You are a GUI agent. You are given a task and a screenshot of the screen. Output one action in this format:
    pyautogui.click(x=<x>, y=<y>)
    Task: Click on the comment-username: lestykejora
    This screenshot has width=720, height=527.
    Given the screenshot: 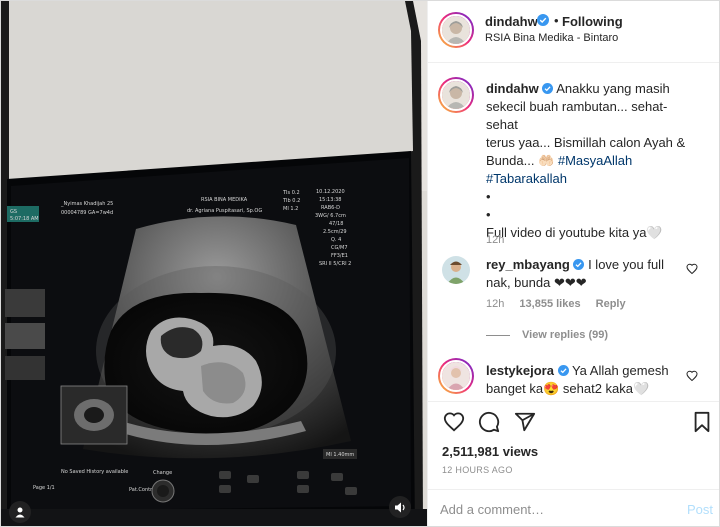 What is the action you would take?
    pyautogui.click(x=520, y=370)
    